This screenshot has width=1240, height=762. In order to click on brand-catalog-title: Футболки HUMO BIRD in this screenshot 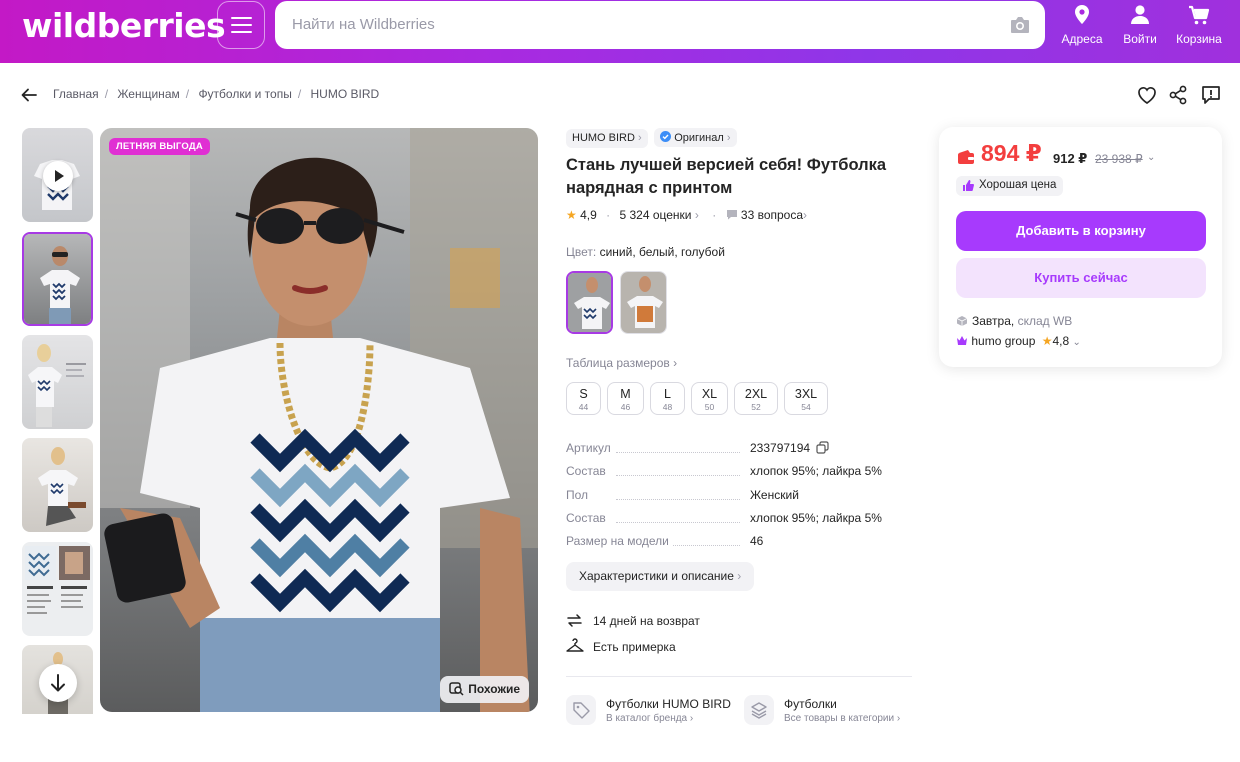, I will do `click(668, 704)`.